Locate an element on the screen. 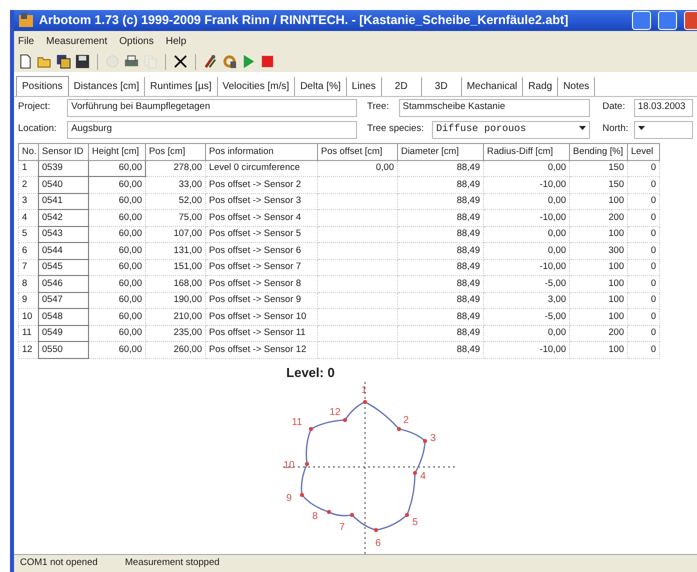  refresh-icon is located at coordinates (229, 62).